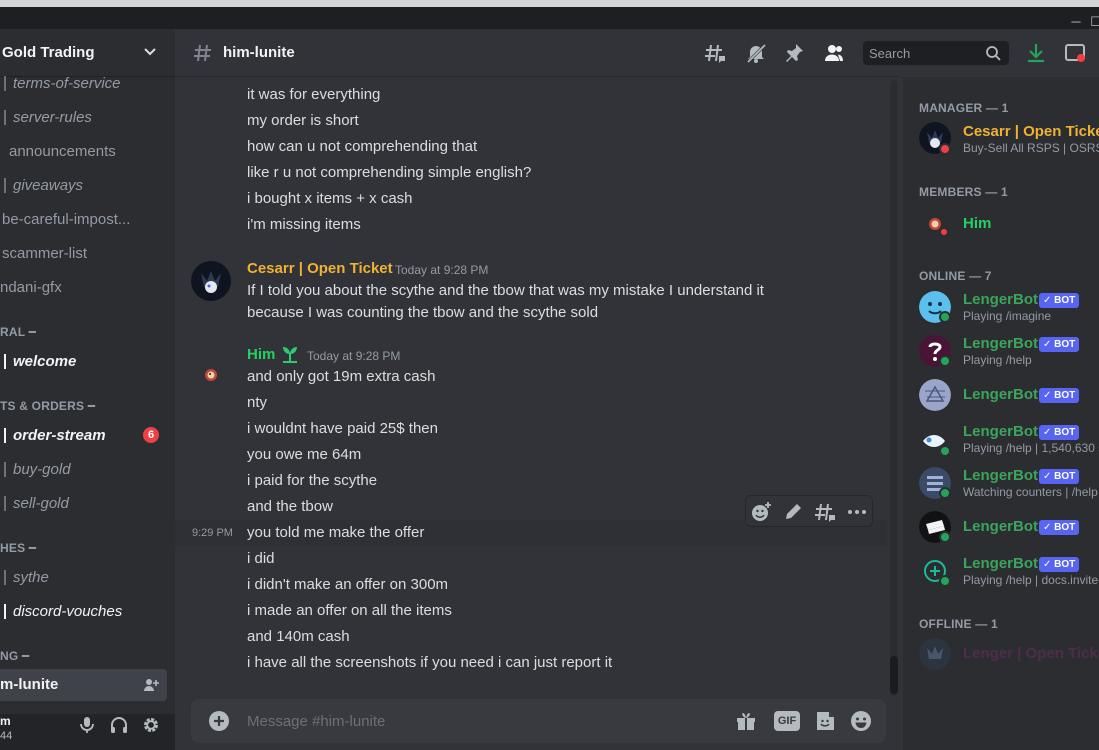  I want to click on channel-sell-gold: sell-gold, so click(85, 503).